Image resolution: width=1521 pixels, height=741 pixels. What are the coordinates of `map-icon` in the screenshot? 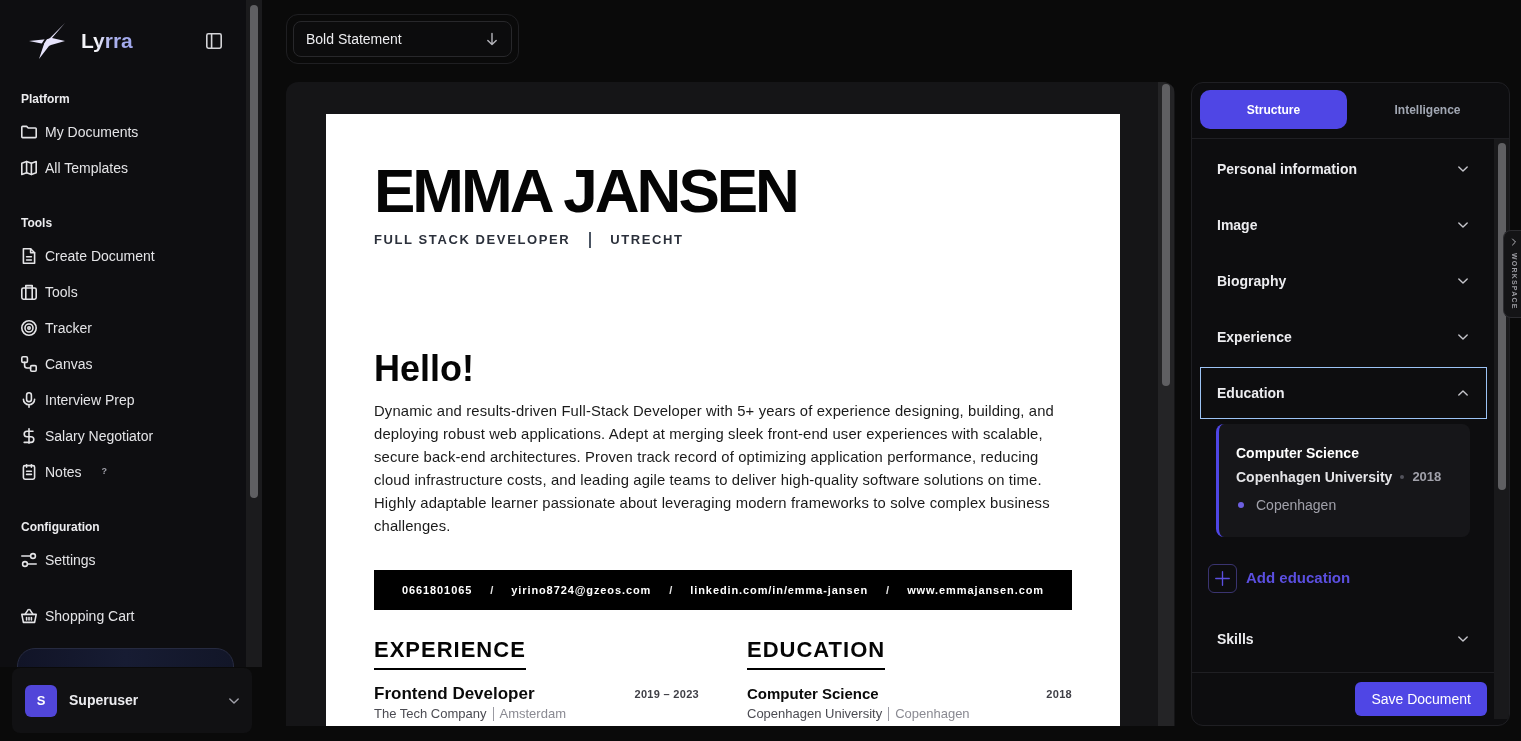 It's located at (29, 168).